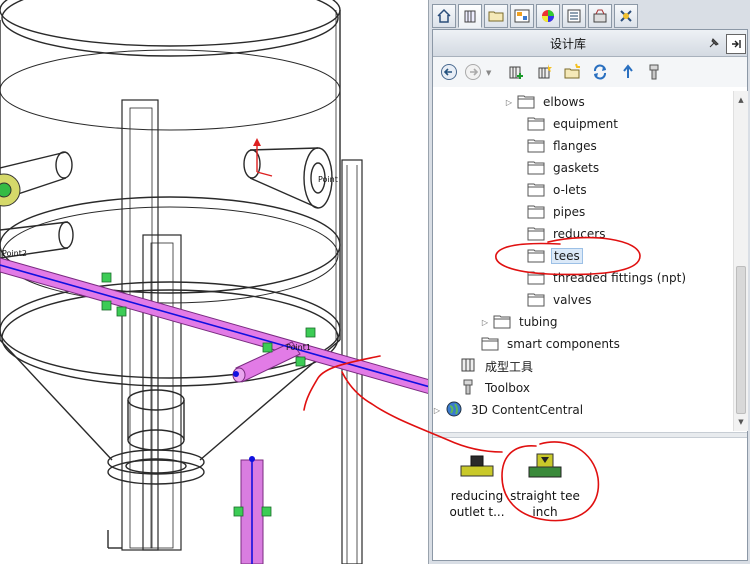  I want to click on collapse-panel-icon, so click(736, 44).